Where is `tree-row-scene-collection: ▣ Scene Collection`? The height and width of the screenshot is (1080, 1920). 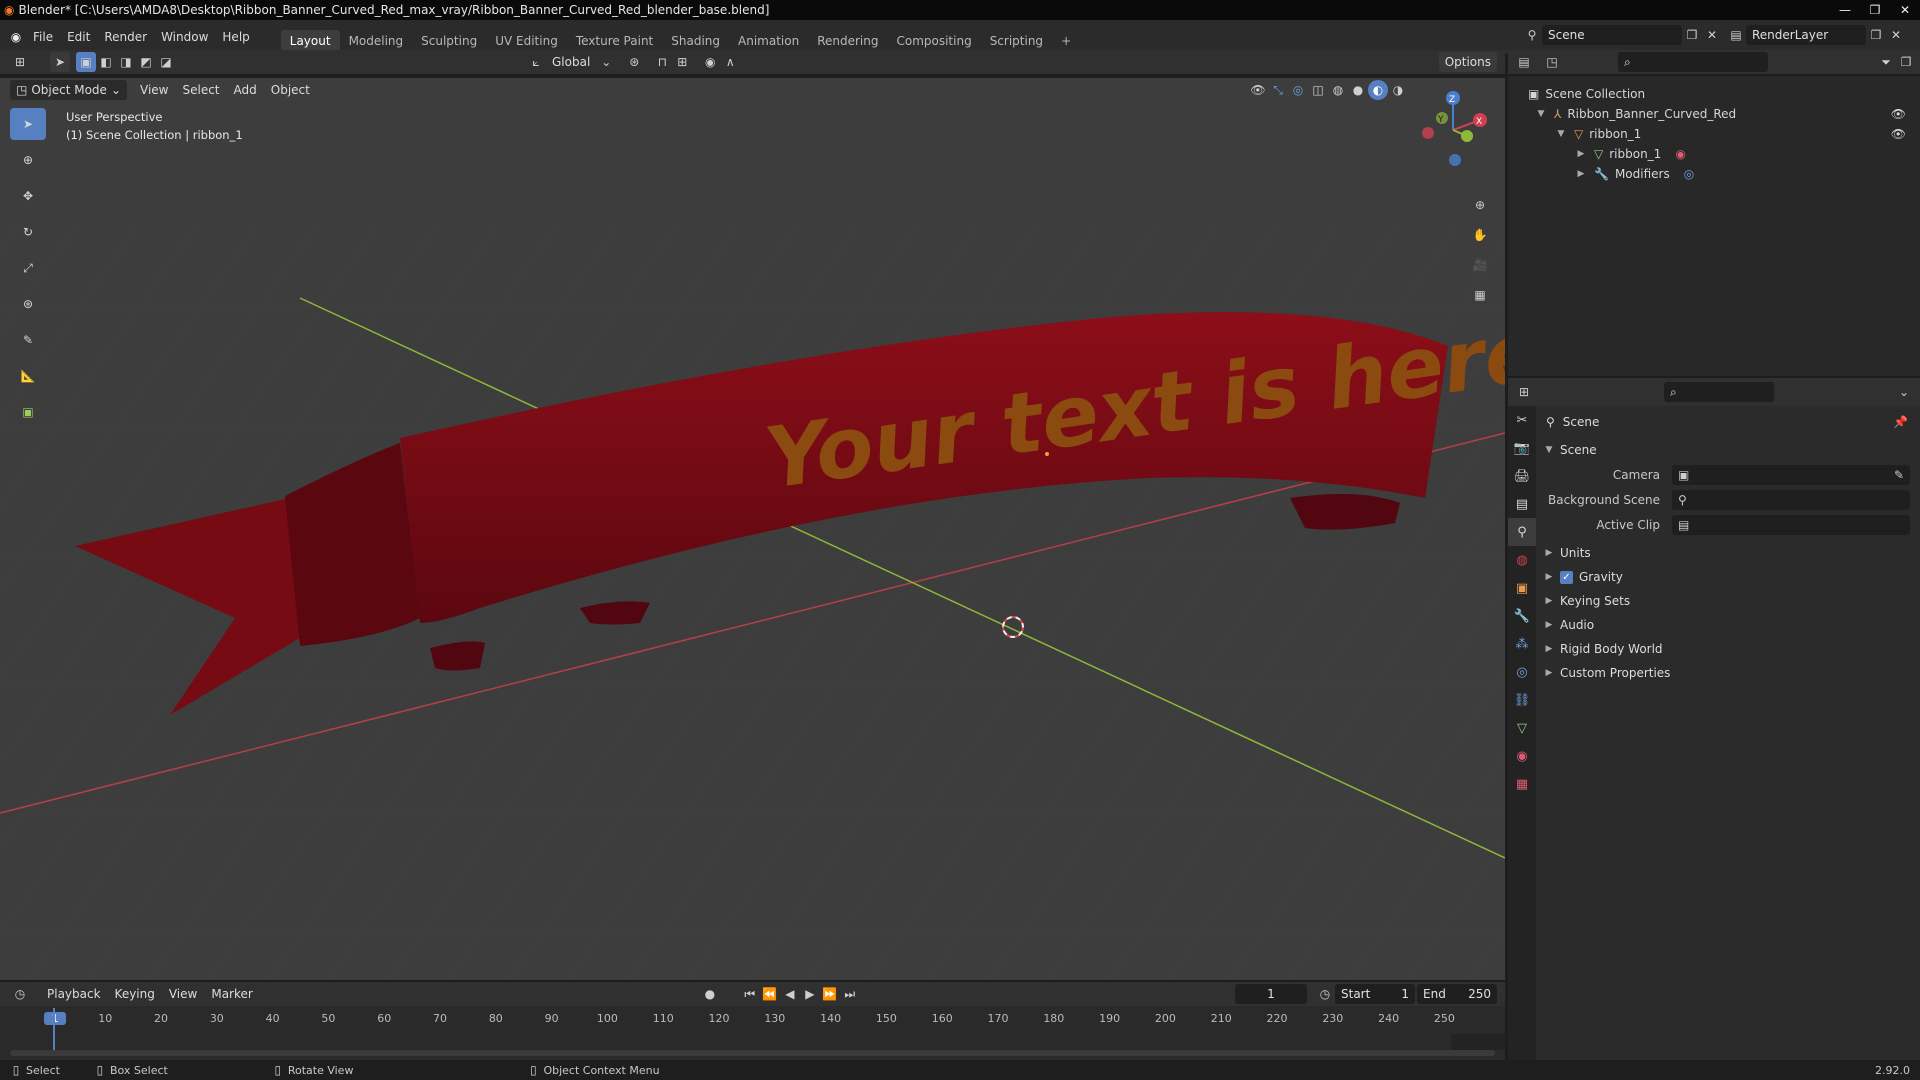 tree-row-scene-collection: ▣ Scene Collection is located at coordinates (1714, 94).